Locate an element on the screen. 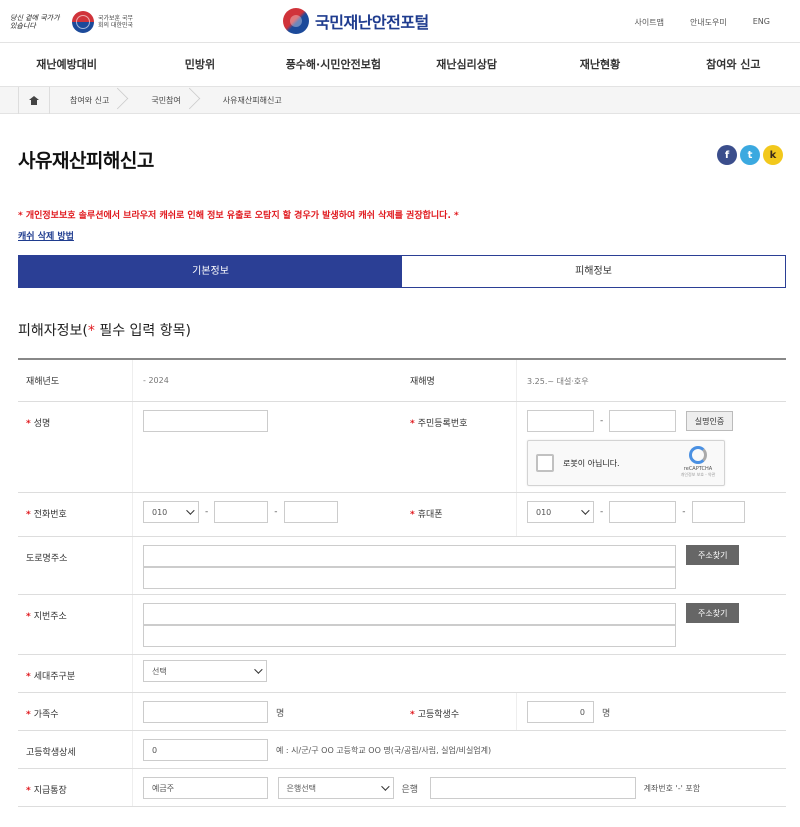 This screenshot has height=827, width=800. year-value: - 2024 is located at coordinates (156, 380).